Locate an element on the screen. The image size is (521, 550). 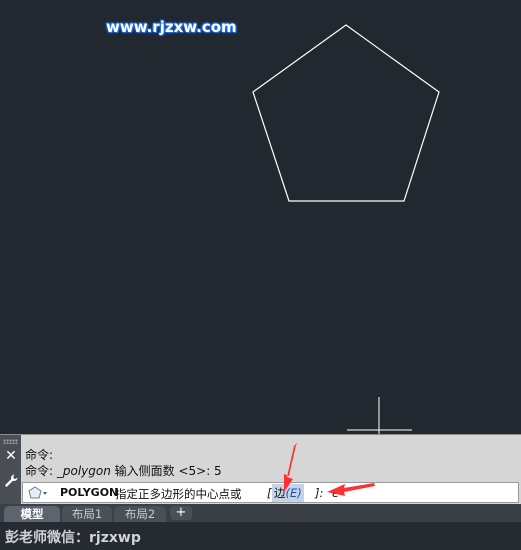
history-rest: 输入侧面数 <5>: 5 is located at coordinates (166, 471).